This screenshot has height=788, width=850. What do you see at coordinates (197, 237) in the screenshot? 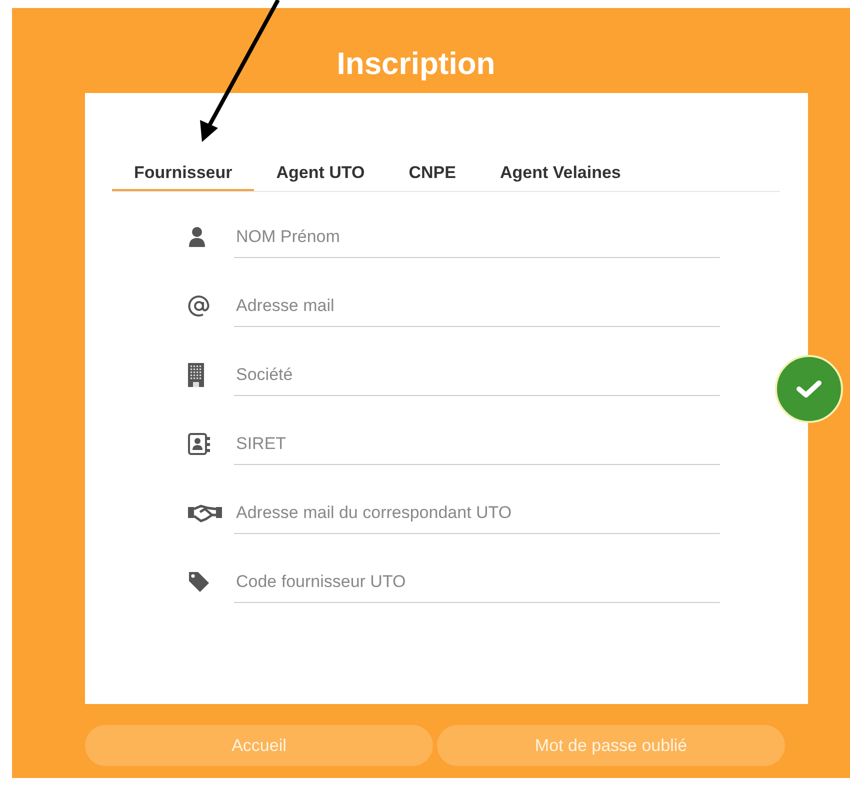
I see `person-icon` at bounding box center [197, 237].